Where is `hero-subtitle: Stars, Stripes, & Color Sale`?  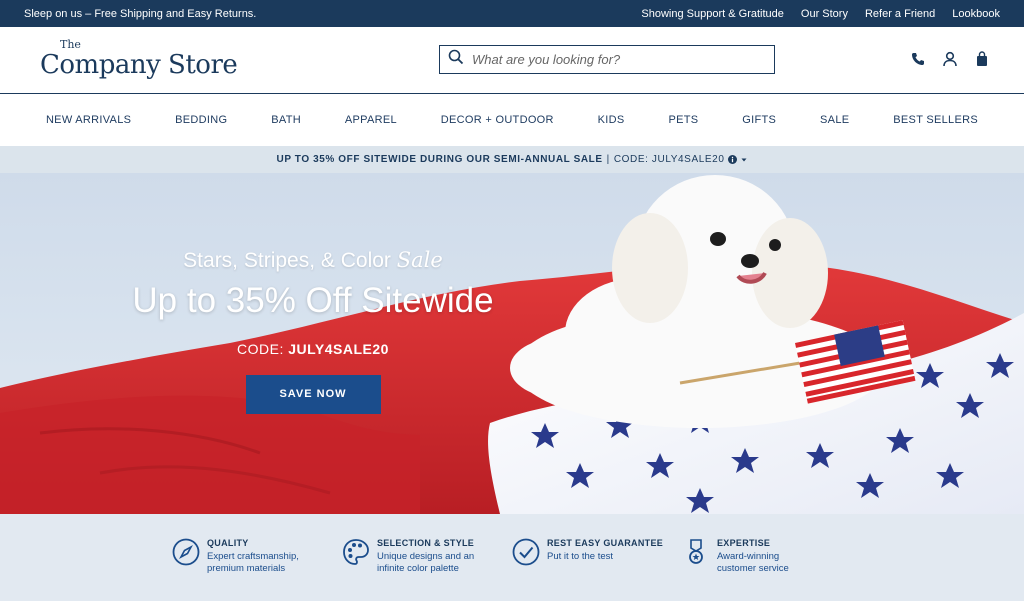
hero-subtitle: Stars, Stripes, & Color Sale is located at coordinates (313, 260).